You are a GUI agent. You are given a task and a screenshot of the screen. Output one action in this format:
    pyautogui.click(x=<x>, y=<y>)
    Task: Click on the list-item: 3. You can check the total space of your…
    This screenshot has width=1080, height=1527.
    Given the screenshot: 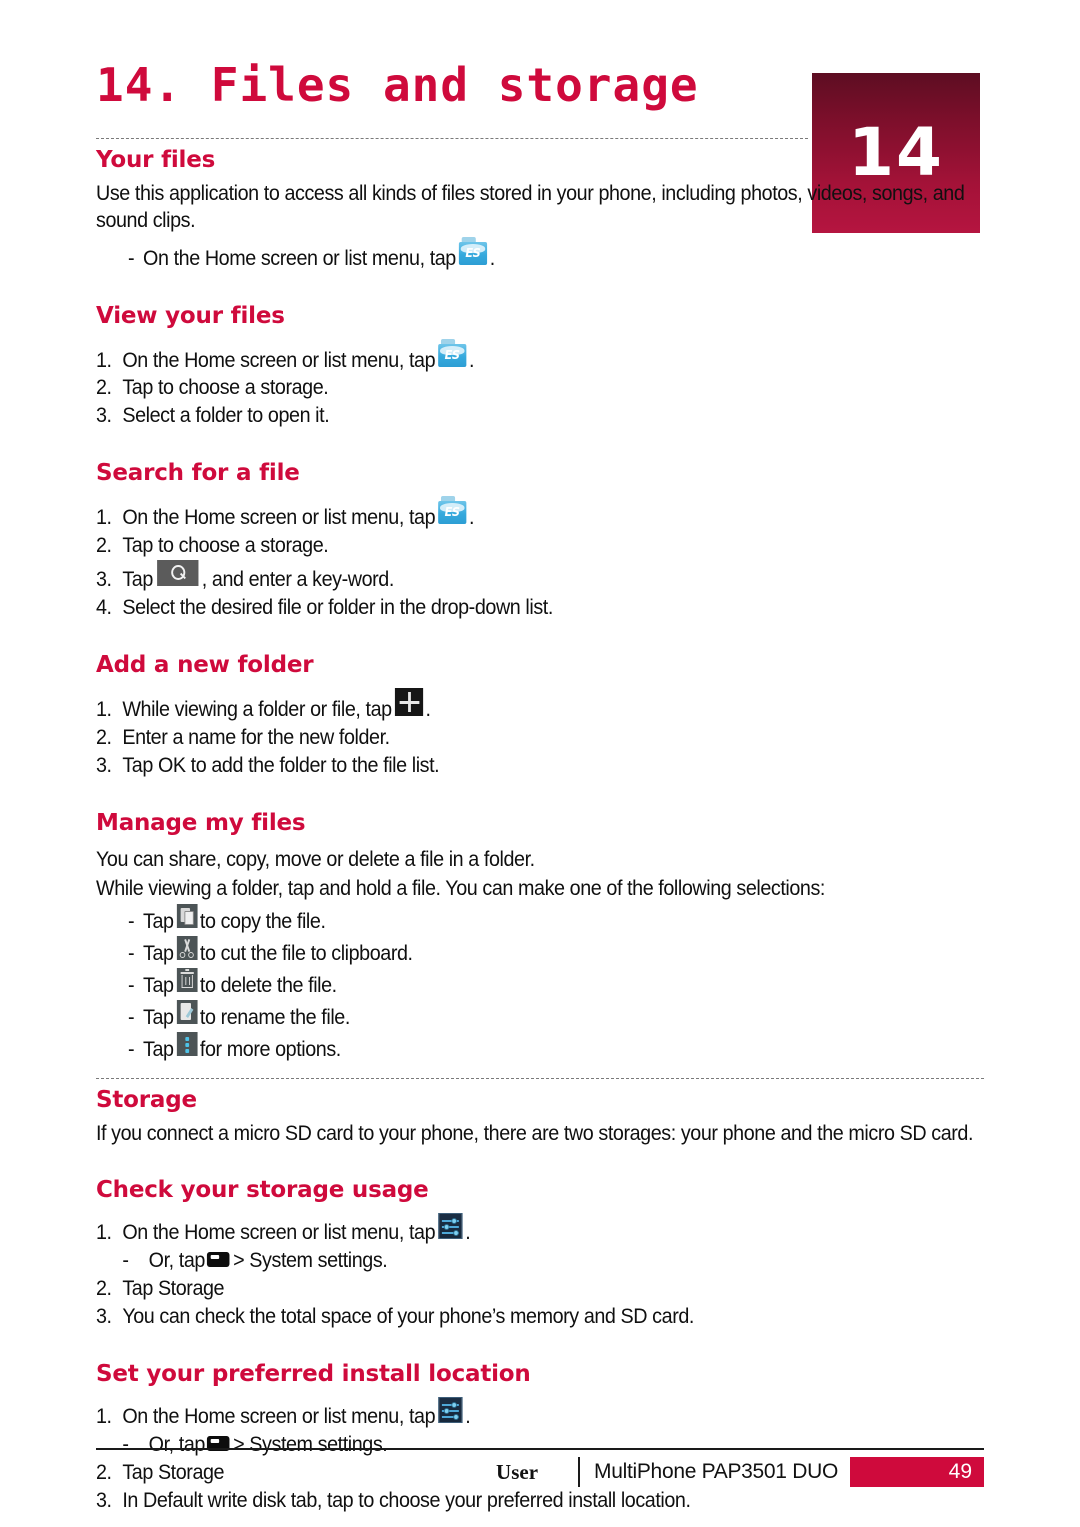 What is the action you would take?
    pyautogui.click(x=538, y=1317)
    